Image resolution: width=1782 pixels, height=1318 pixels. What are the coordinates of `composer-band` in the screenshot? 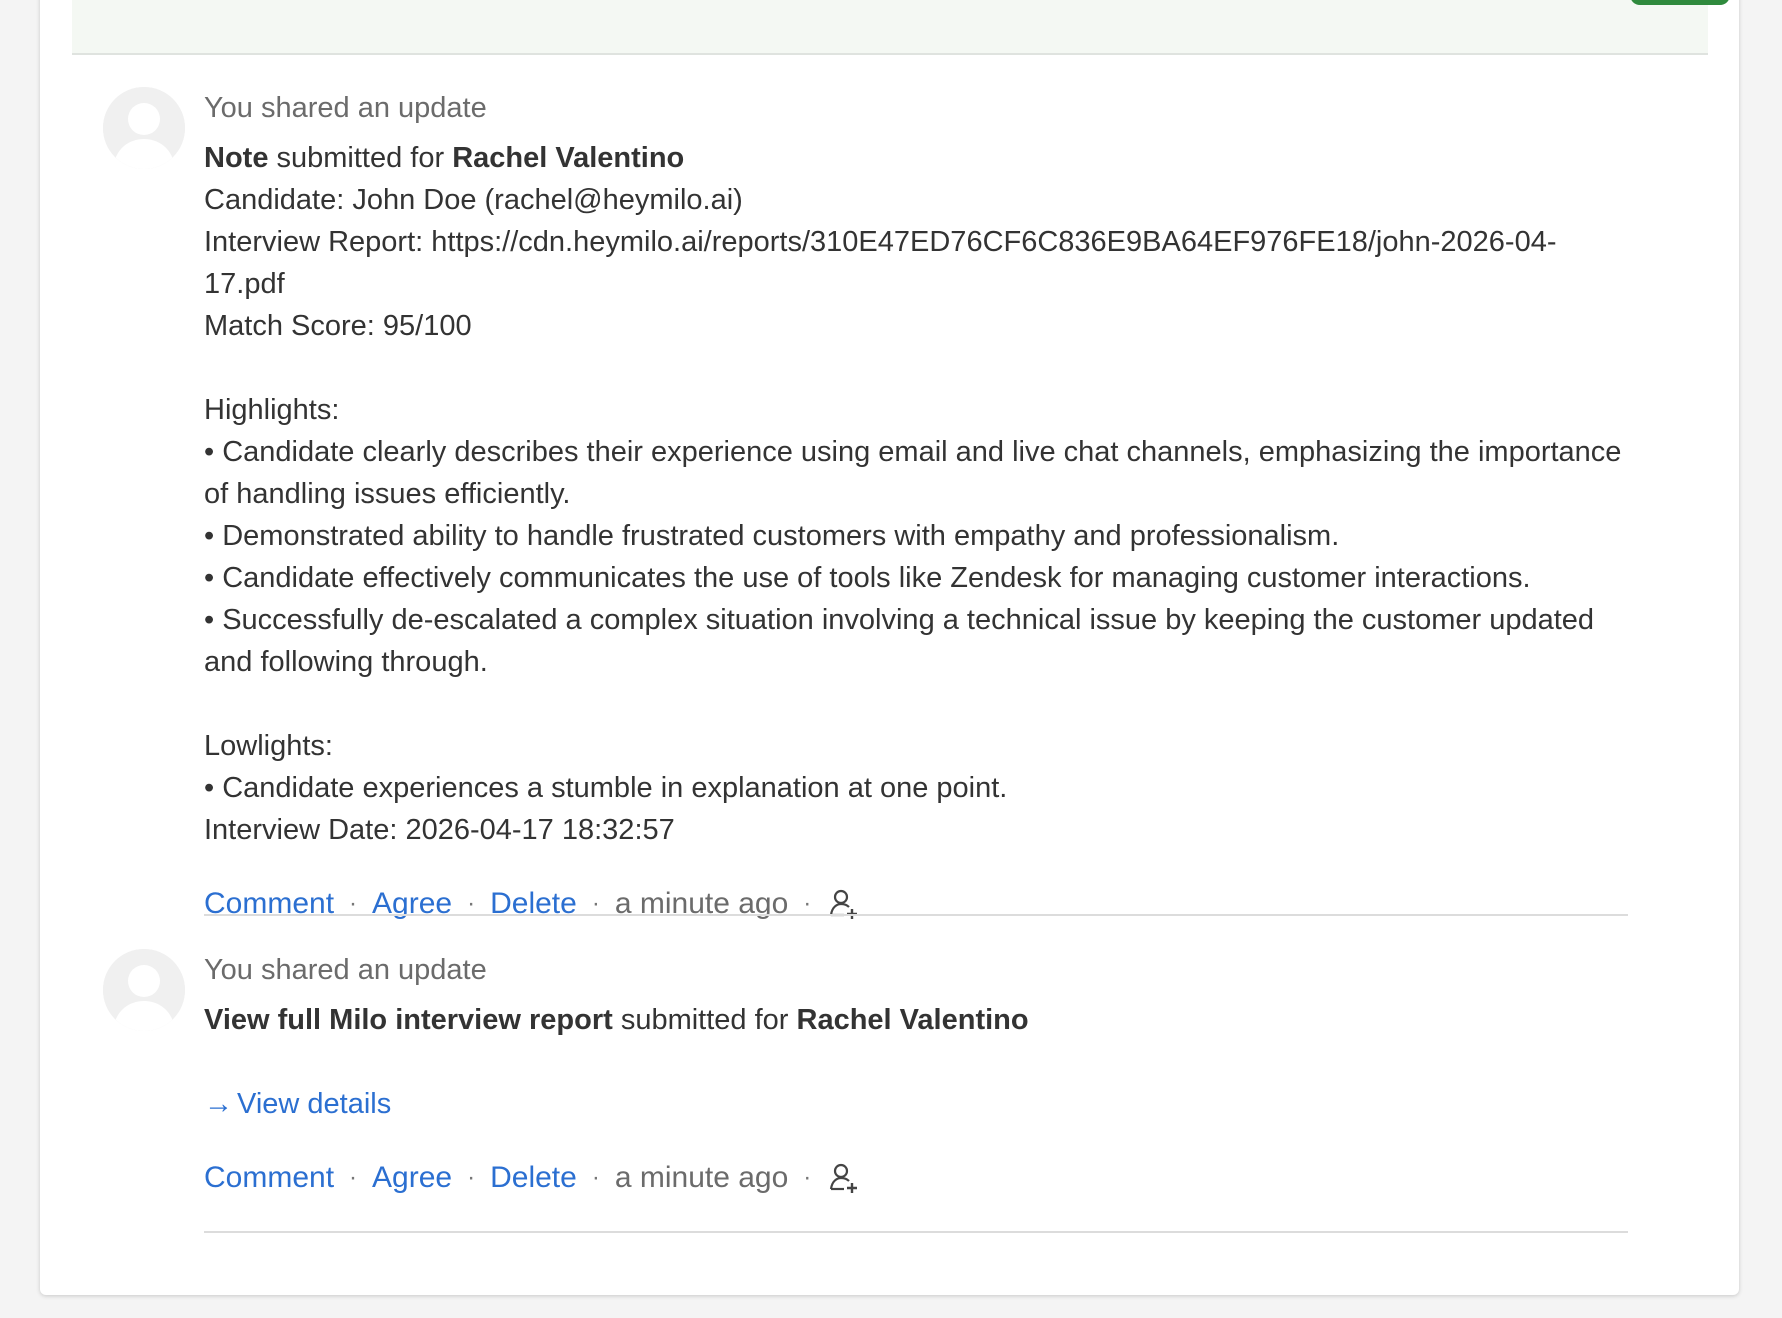 It's located at (901, 27).